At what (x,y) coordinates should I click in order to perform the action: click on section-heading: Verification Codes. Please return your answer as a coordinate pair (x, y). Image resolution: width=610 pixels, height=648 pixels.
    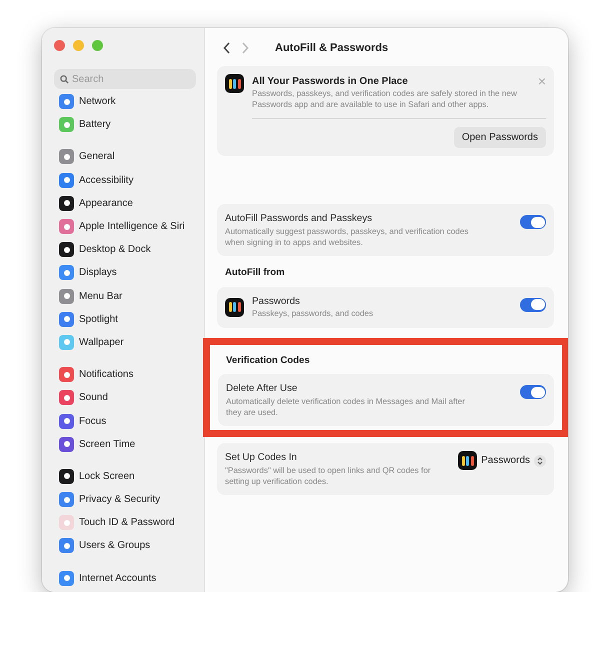
    Looking at the image, I should click on (268, 361).